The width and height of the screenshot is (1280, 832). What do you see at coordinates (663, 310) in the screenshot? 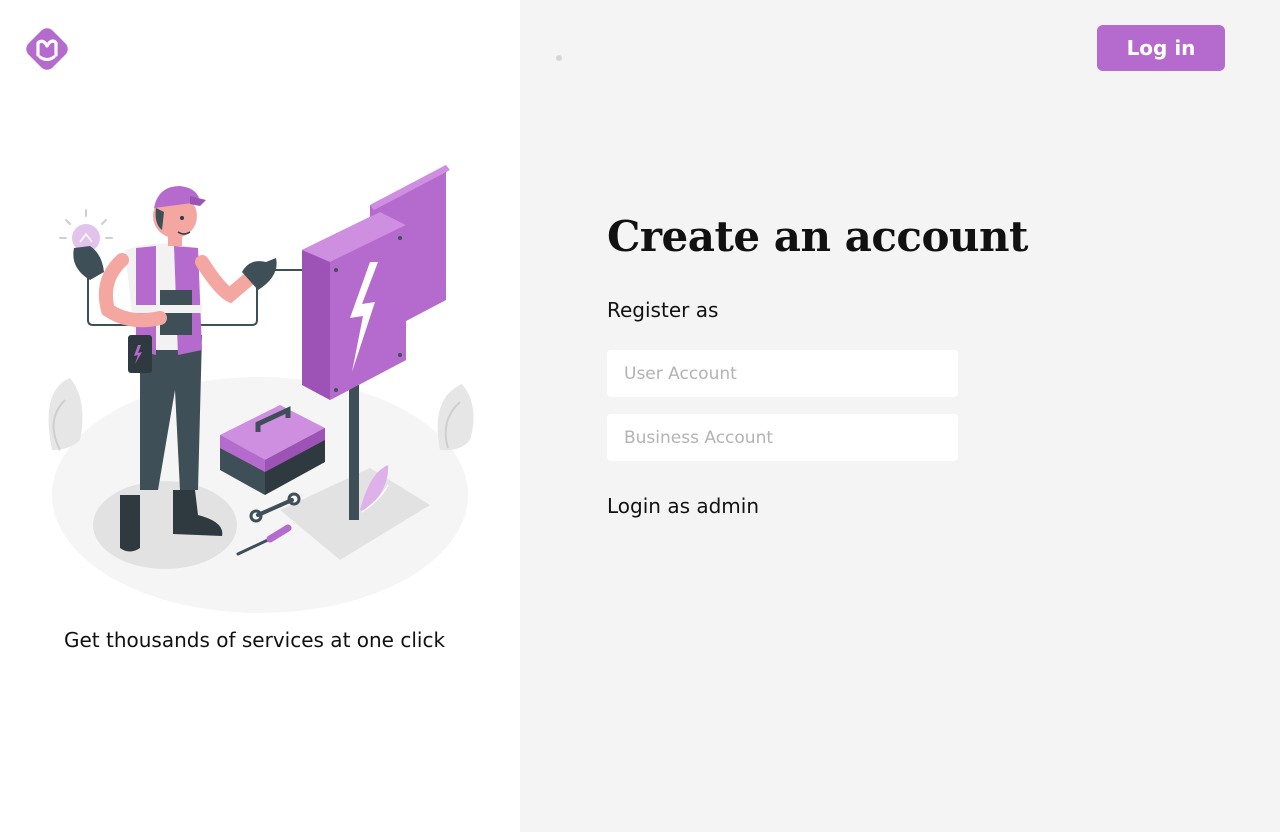
I see `register-as-label: Register as` at bounding box center [663, 310].